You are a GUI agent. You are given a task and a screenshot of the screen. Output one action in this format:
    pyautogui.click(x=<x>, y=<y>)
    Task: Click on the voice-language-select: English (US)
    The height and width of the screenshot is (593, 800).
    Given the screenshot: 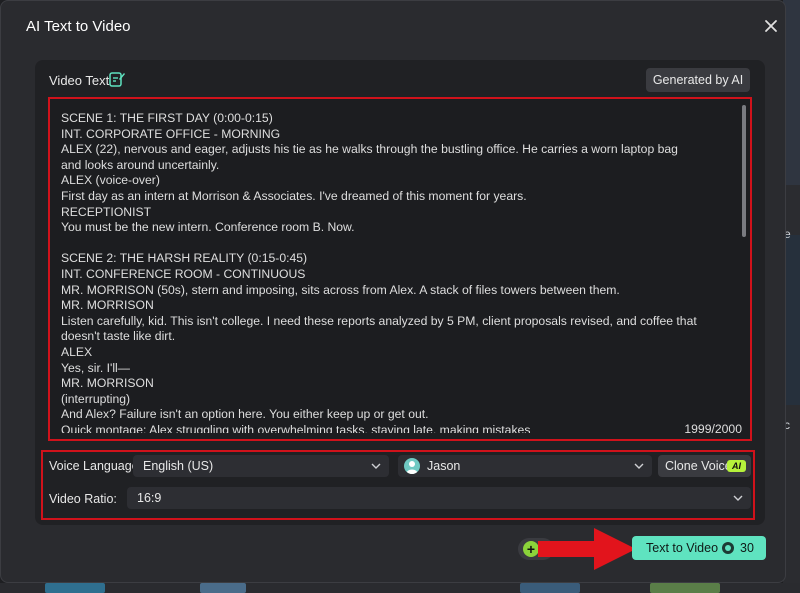 What is the action you would take?
    pyautogui.click(x=261, y=466)
    